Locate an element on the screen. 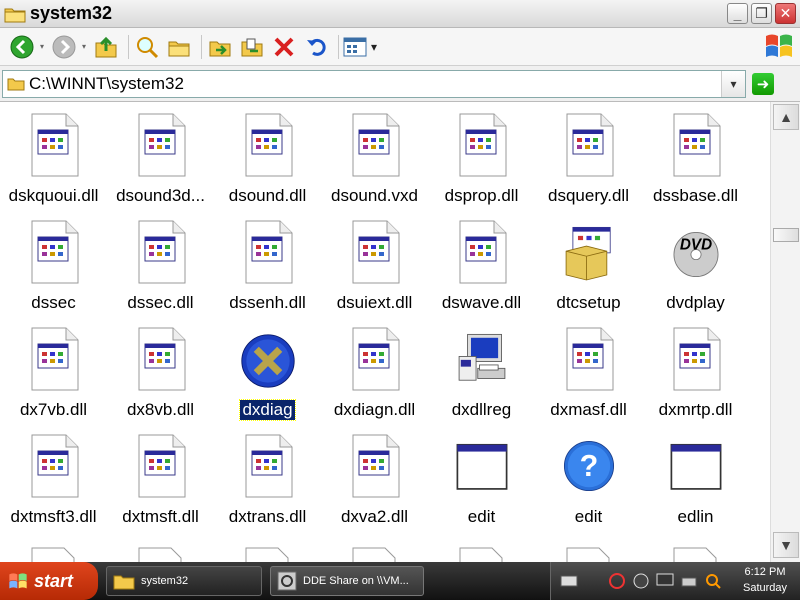 Image resolution: width=800 pixels, height=600 pixels. search-icon is located at coordinates (148, 47).